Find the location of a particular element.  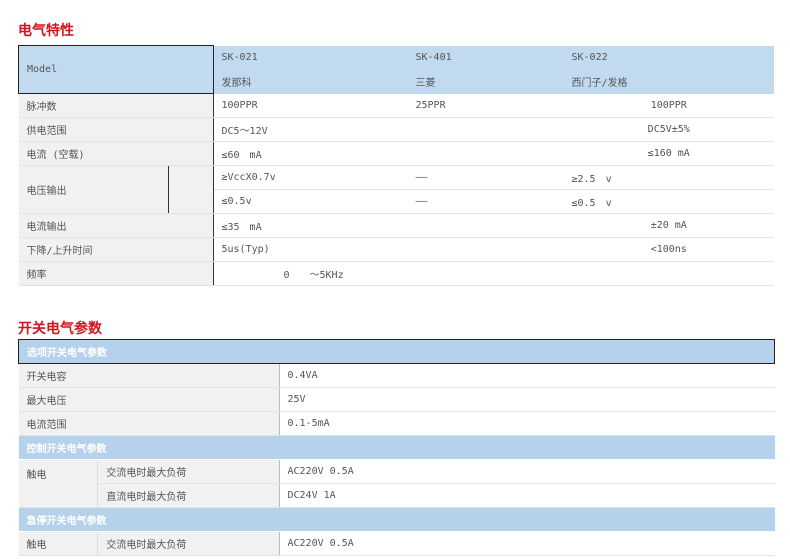

table-row: 最大电压 25V is located at coordinates (396, 399).